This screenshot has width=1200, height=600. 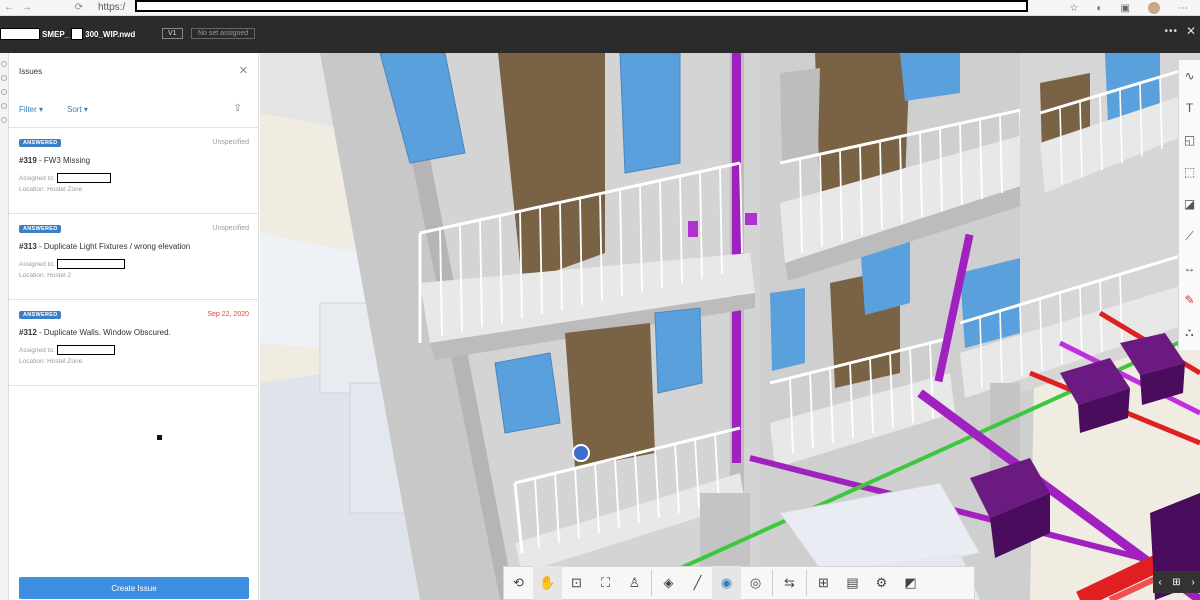 What do you see at coordinates (1189, 300) in the screenshot?
I see `pencil-icon: ✎` at bounding box center [1189, 300].